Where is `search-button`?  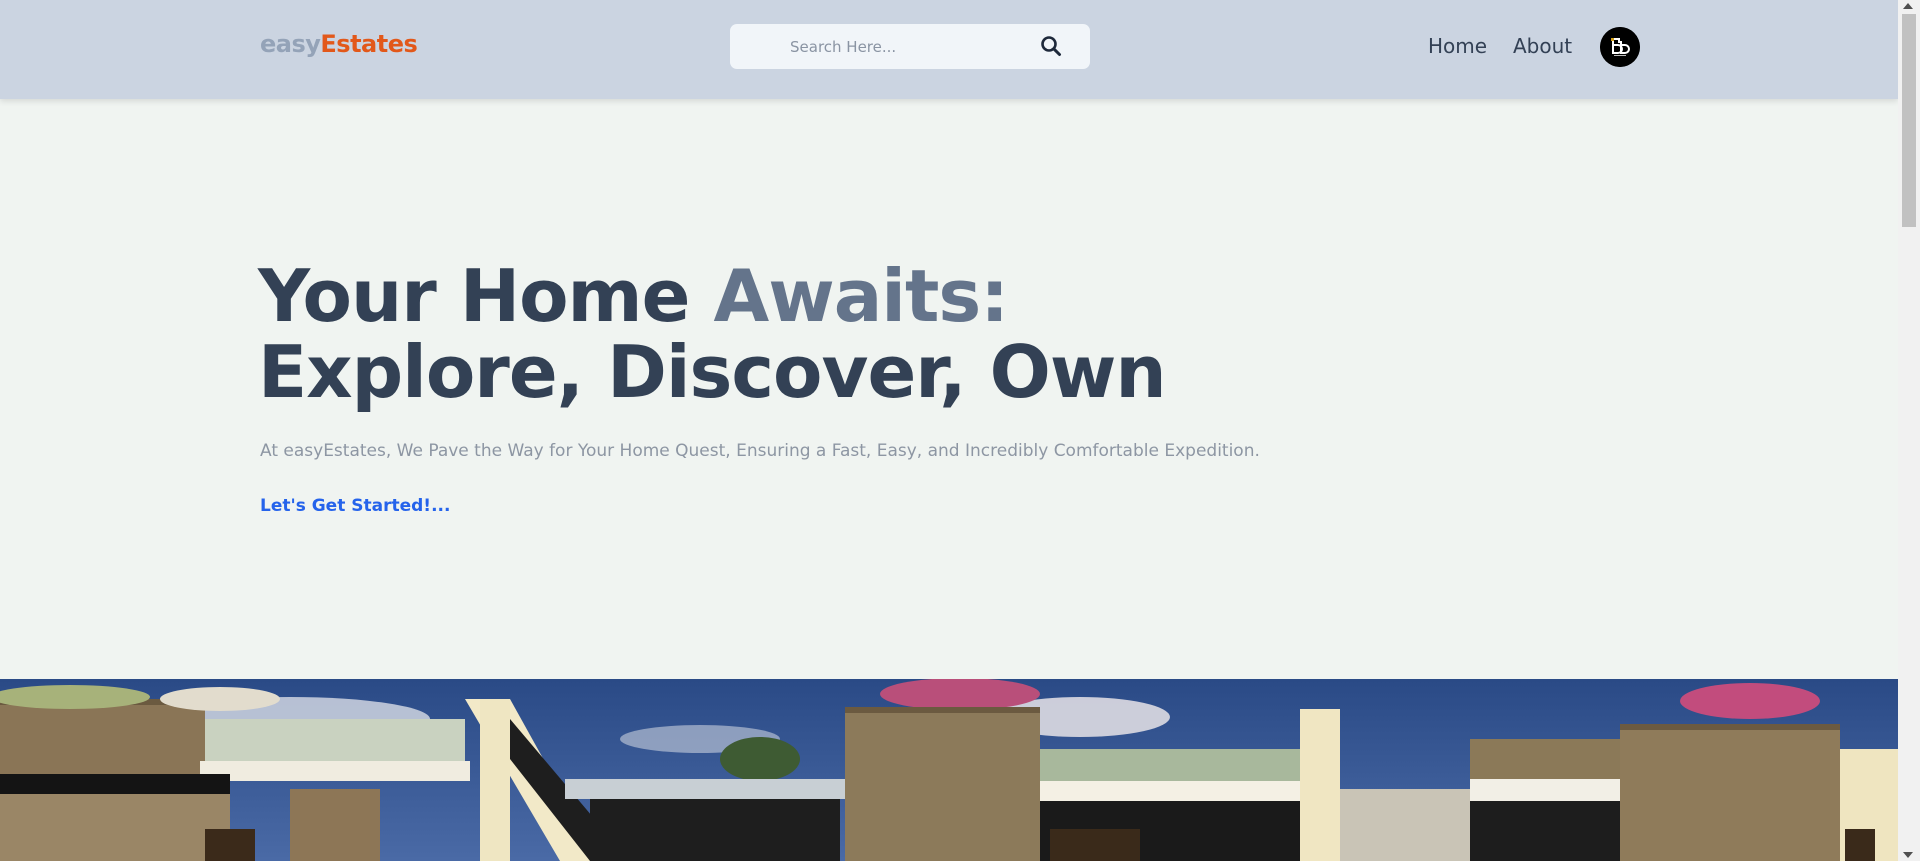
search-button is located at coordinates (1051, 46).